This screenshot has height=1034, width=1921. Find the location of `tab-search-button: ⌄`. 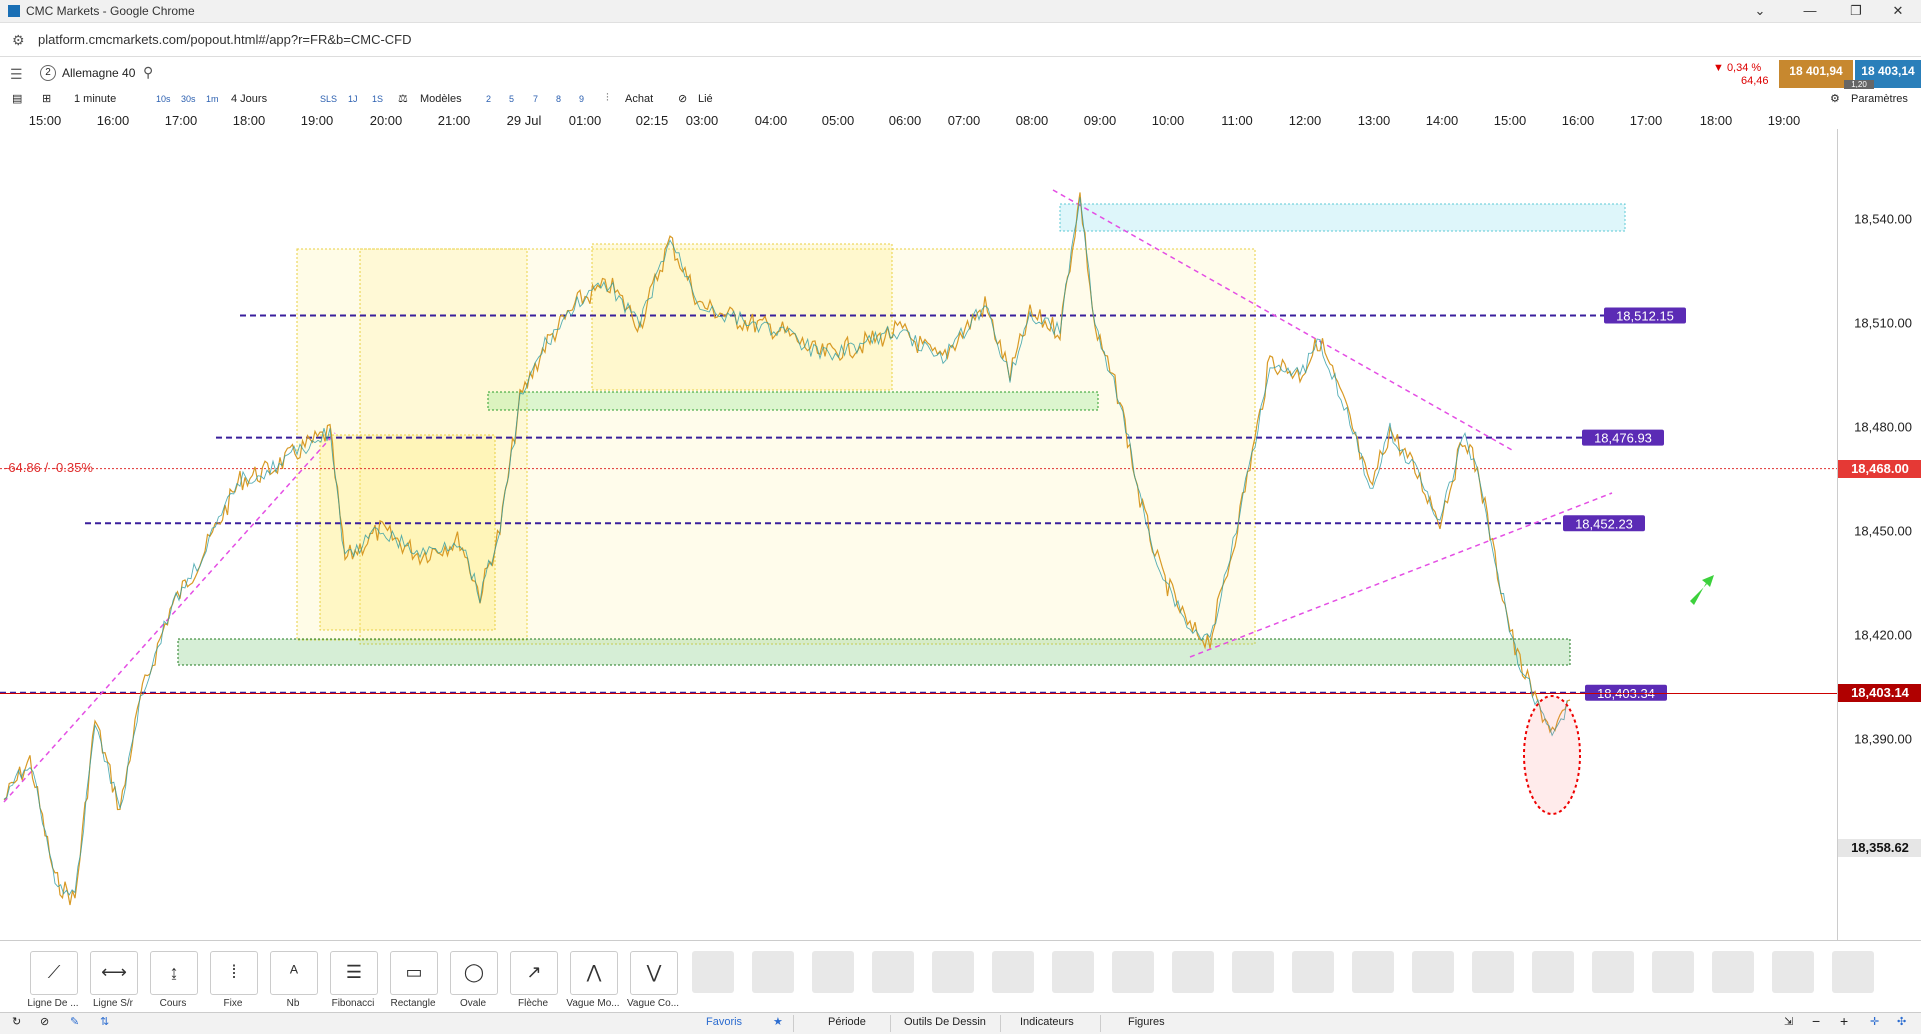

tab-search-button: ⌄ is located at coordinates (1760, 11).